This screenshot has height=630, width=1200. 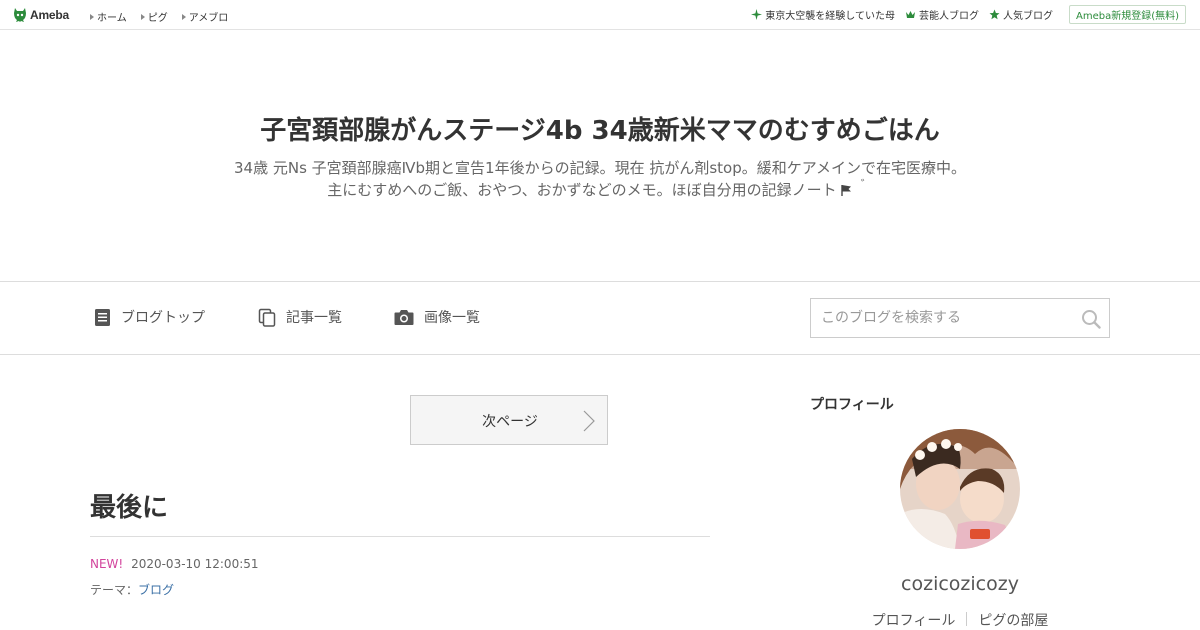 What do you see at coordinates (102, 317) in the screenshot?
I see `document-icon` at bounding box center [102, 317].